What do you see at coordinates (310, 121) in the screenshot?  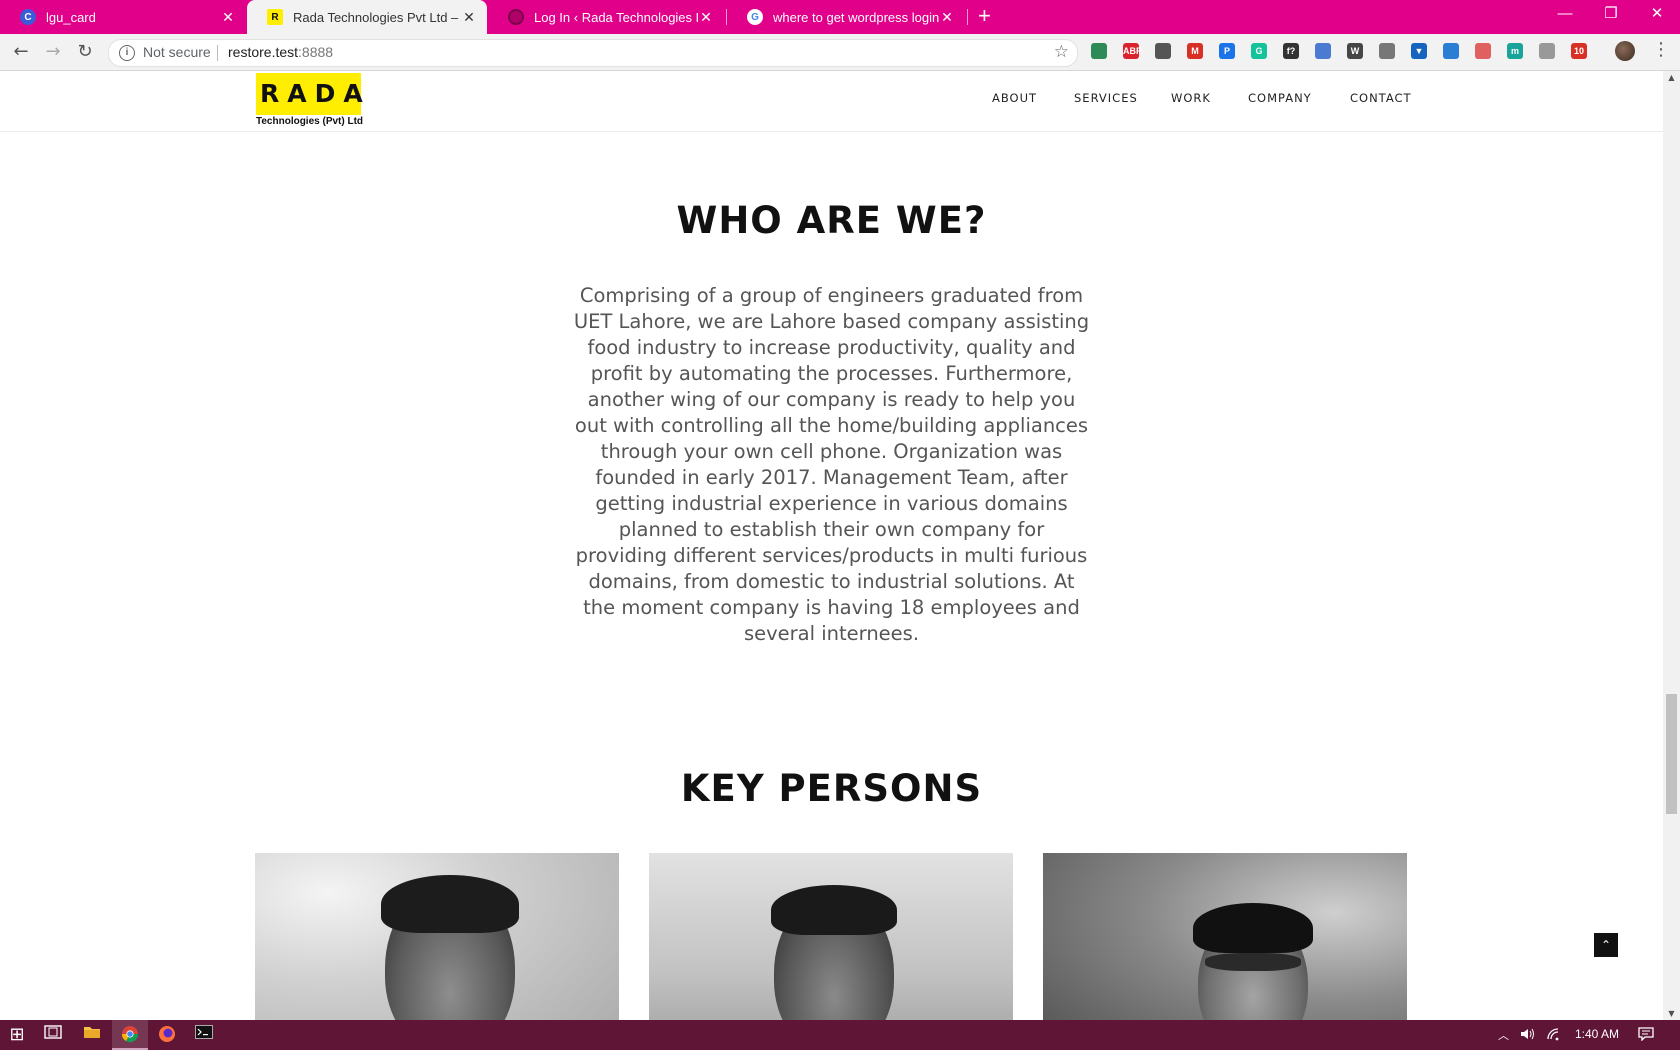 I see `logo-subtitle: Technologies (Pvt) Ltd` at bounding box center [310, 121].